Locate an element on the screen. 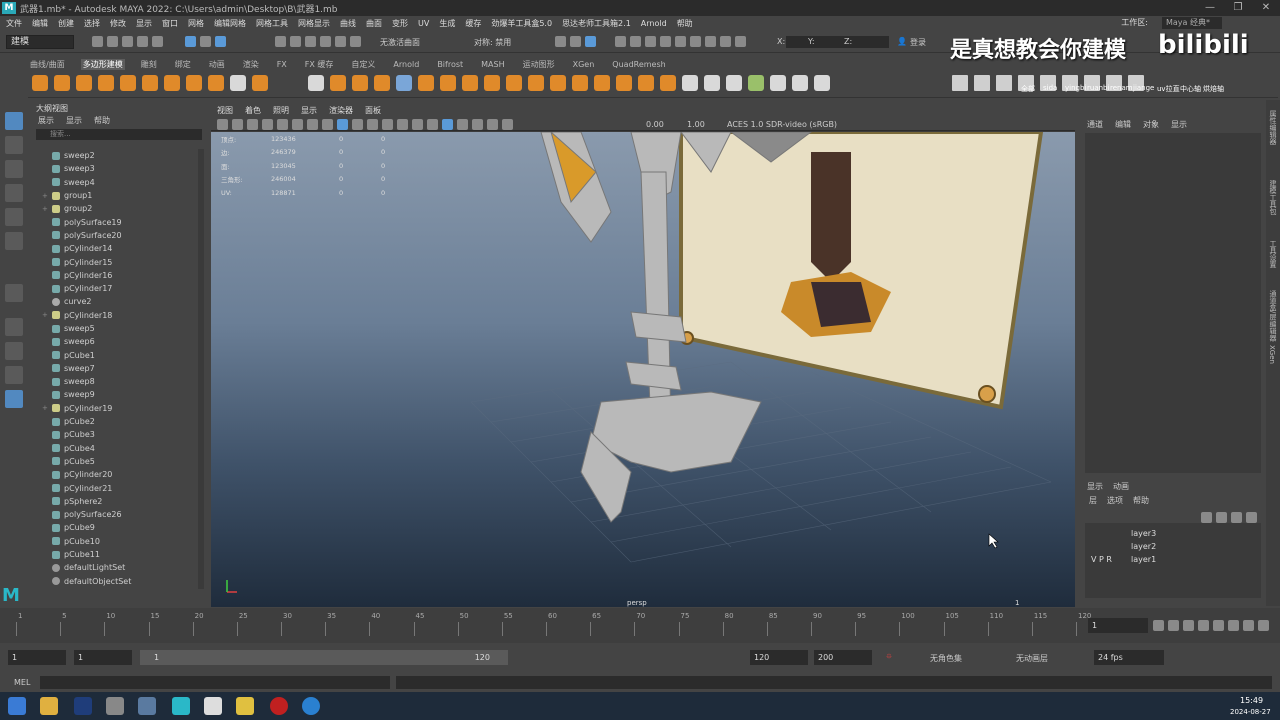 The height and width of the screenshot is (720, 1280). outliner-item: sweep5 is located at coordinates (122, 328).